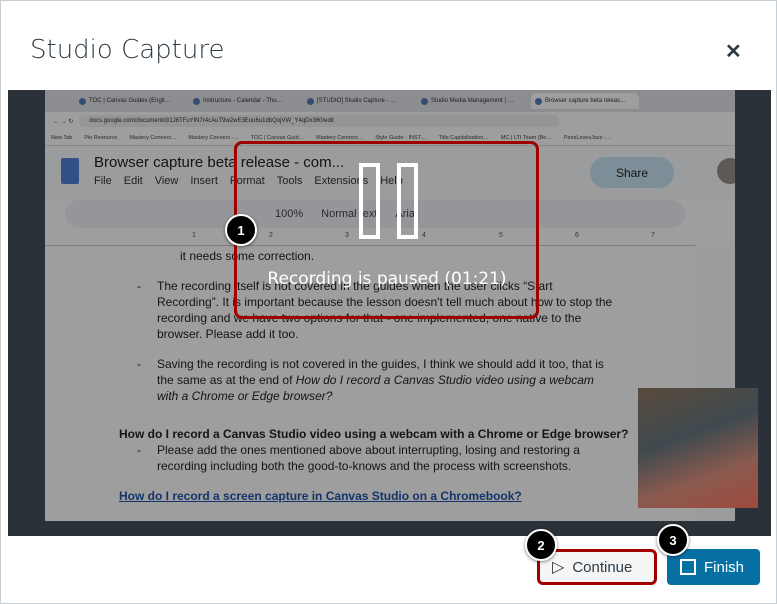 This screenshot has height=604, width=777. Describe the element at coordinates (558, 567) in the screenshot. I see `play-icon: ▷` at that location.